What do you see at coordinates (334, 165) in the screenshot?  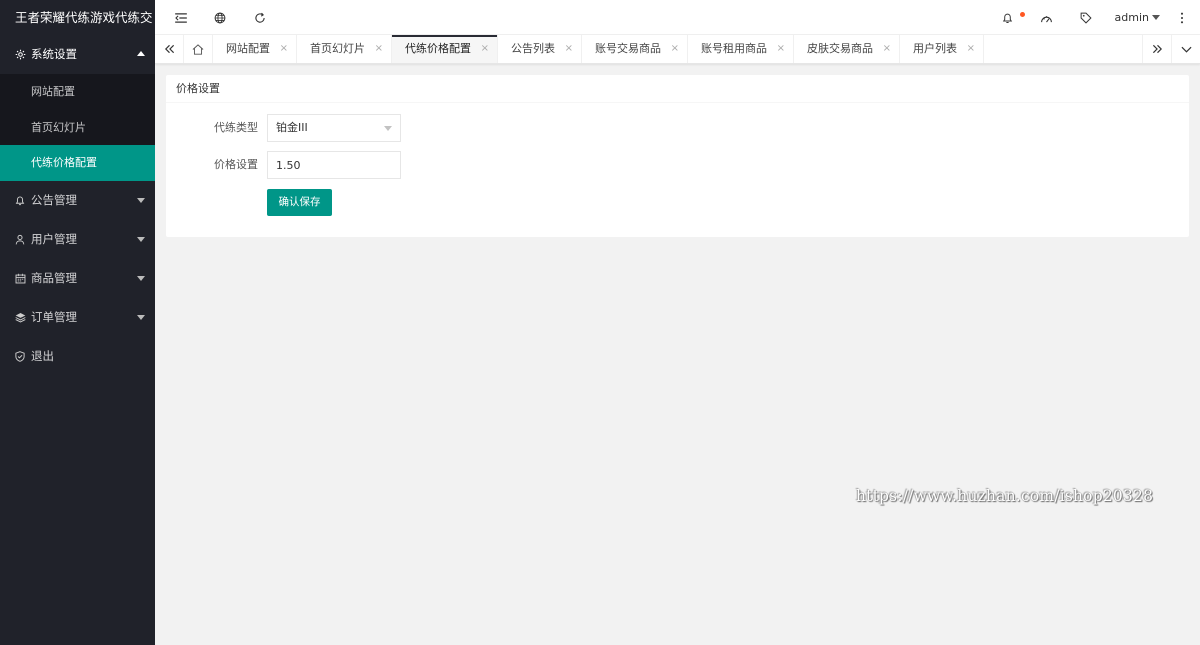 I see `price-input` at bounding box center [334, 165].